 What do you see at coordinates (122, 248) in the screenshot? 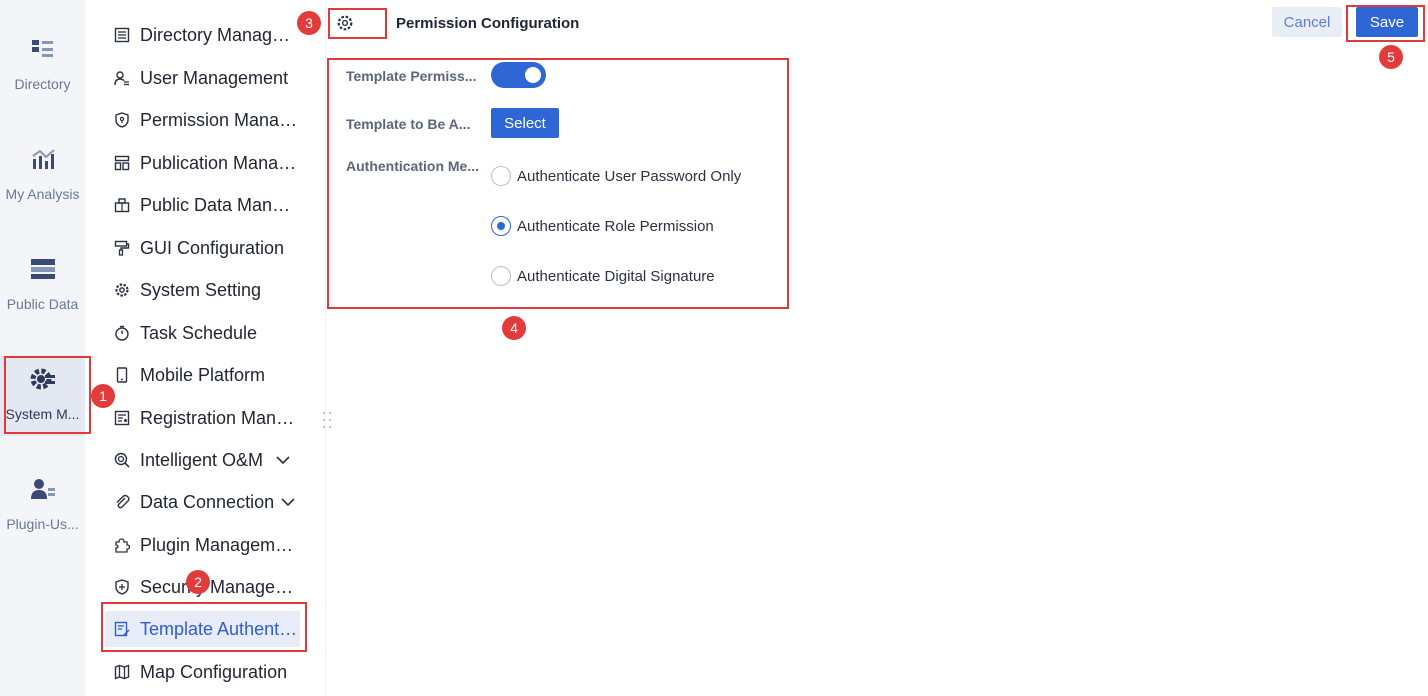
I see `paint-roller-icon` at bounding box center [122, 248].